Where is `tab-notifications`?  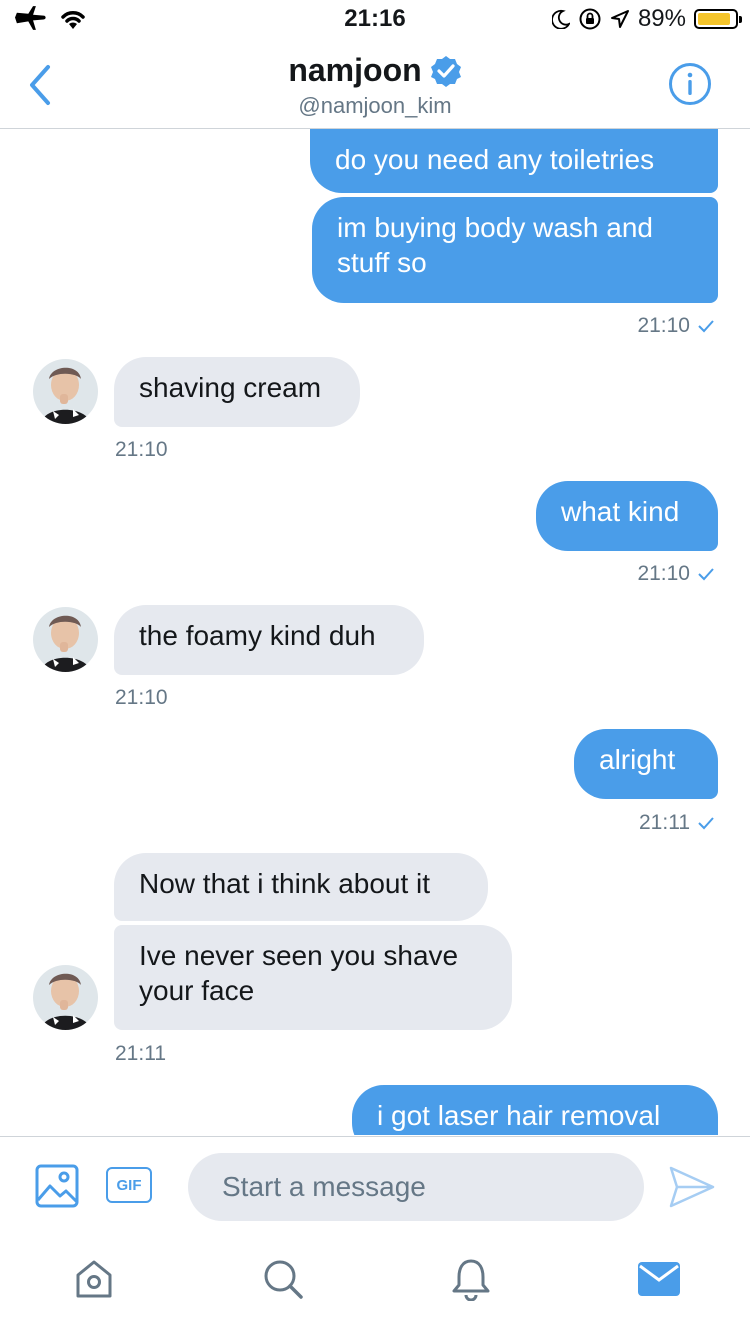 tab-notifications is located at coordinates (471, 1279).